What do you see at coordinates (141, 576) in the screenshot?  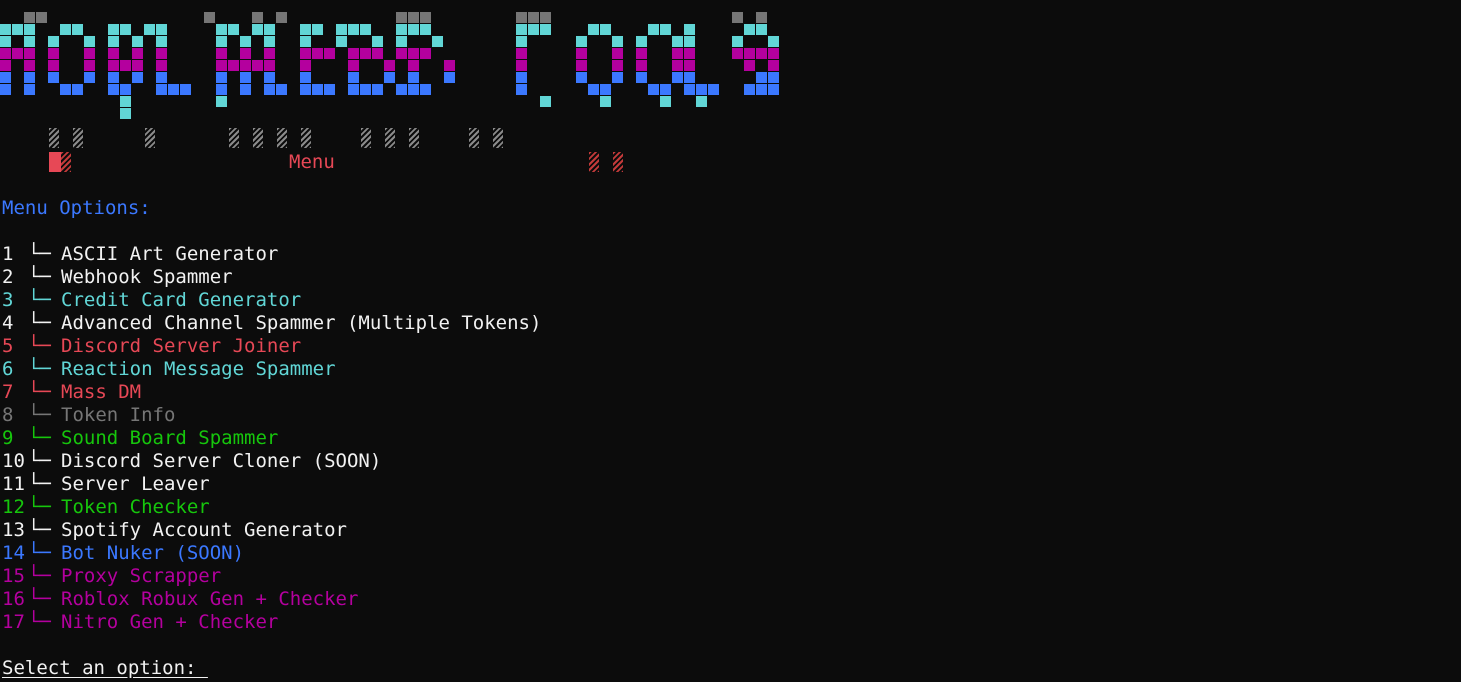 I see `menu-item-label: Proxy Scrapper` at bounding box center [141, 576].